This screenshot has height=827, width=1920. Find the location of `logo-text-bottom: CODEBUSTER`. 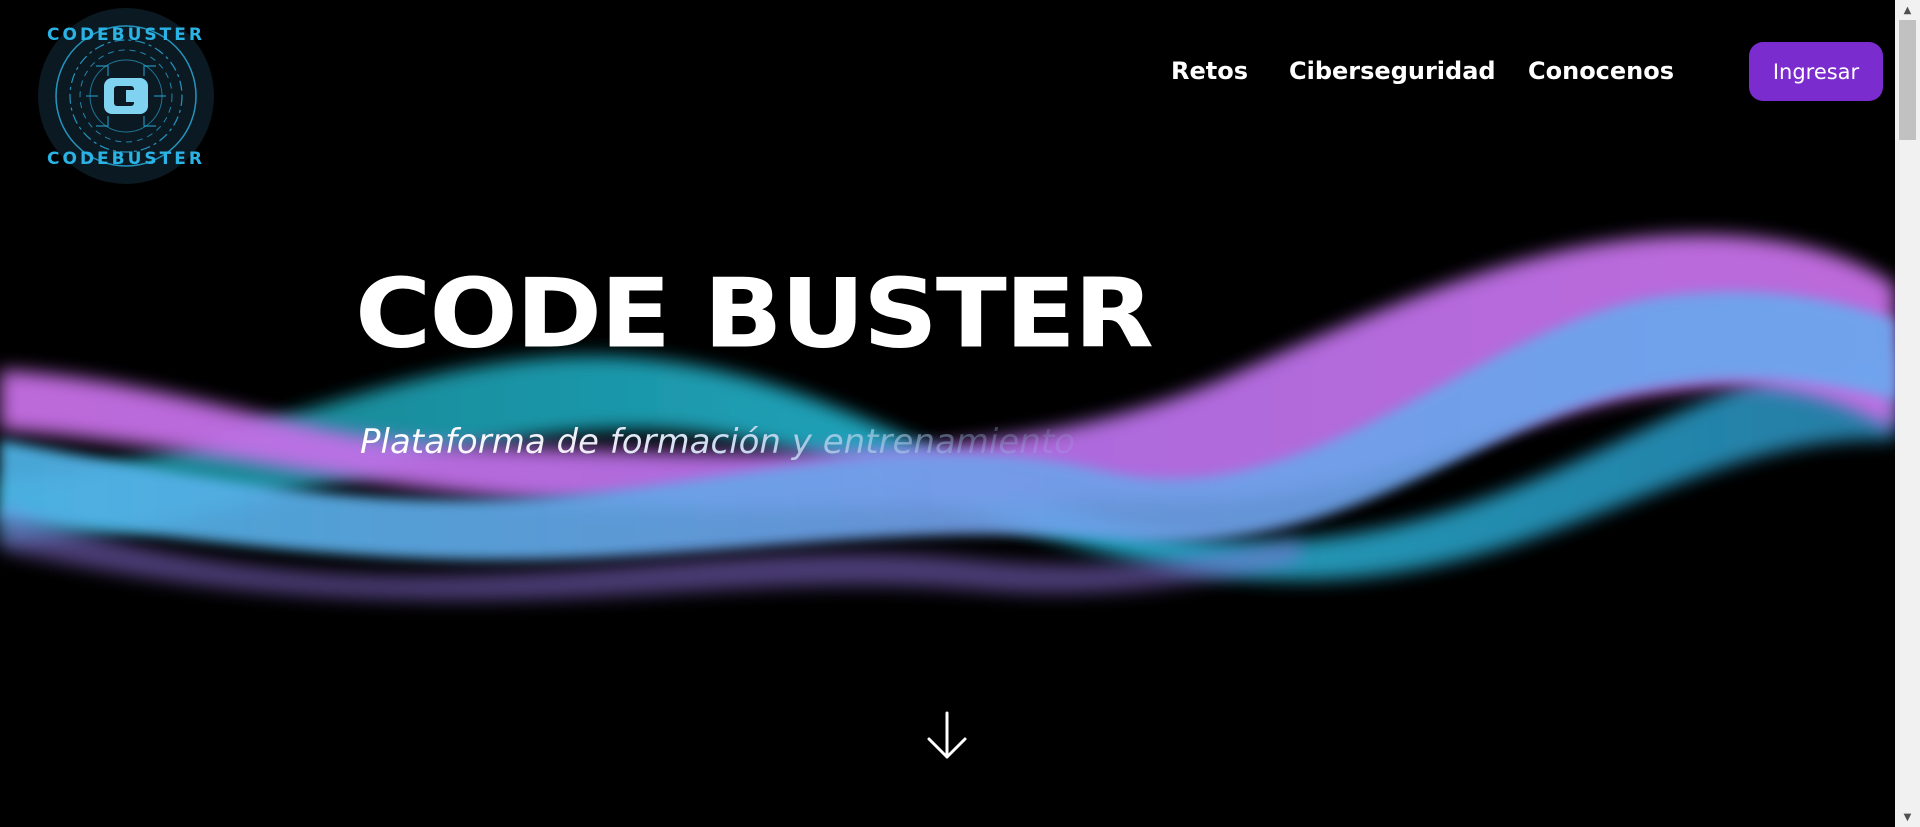

logo-text-bottom: CODEBUSTER is located at coordinates (126, 159).